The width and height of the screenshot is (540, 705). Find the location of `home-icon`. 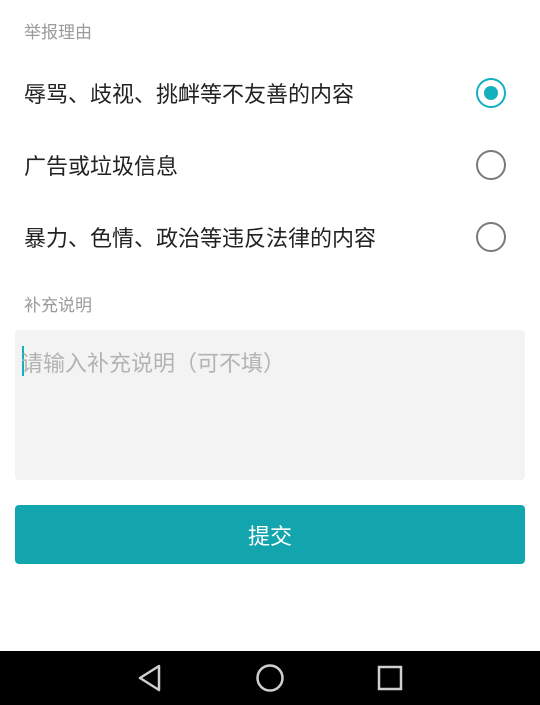

home-icon is located at coordinates (270, 678).